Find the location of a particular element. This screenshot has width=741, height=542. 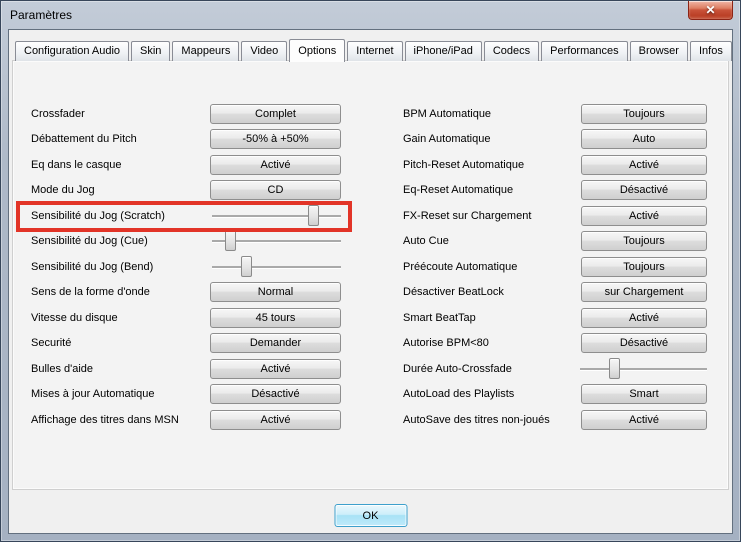

option-row: Gain Automatique Auto is located at coordinates (555, 140).